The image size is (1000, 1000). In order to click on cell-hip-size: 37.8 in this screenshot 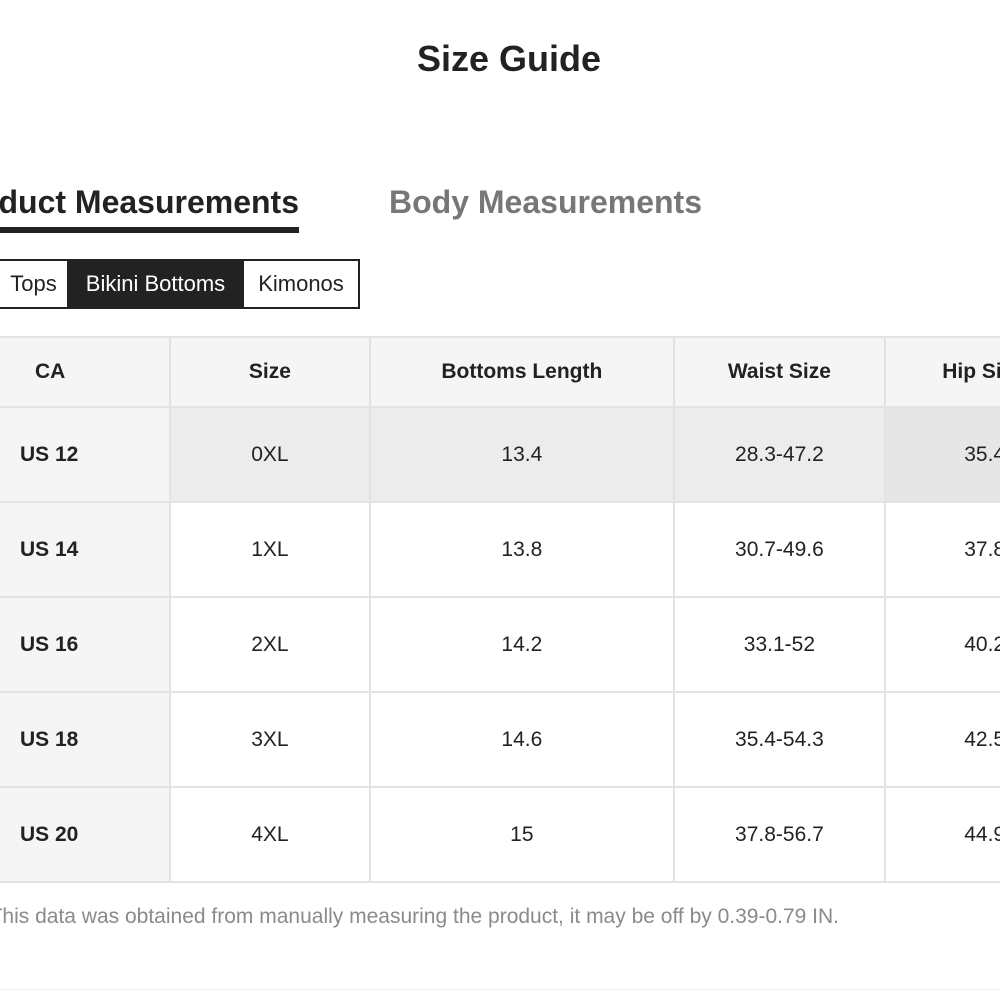, I will do `click(942, 549)`.